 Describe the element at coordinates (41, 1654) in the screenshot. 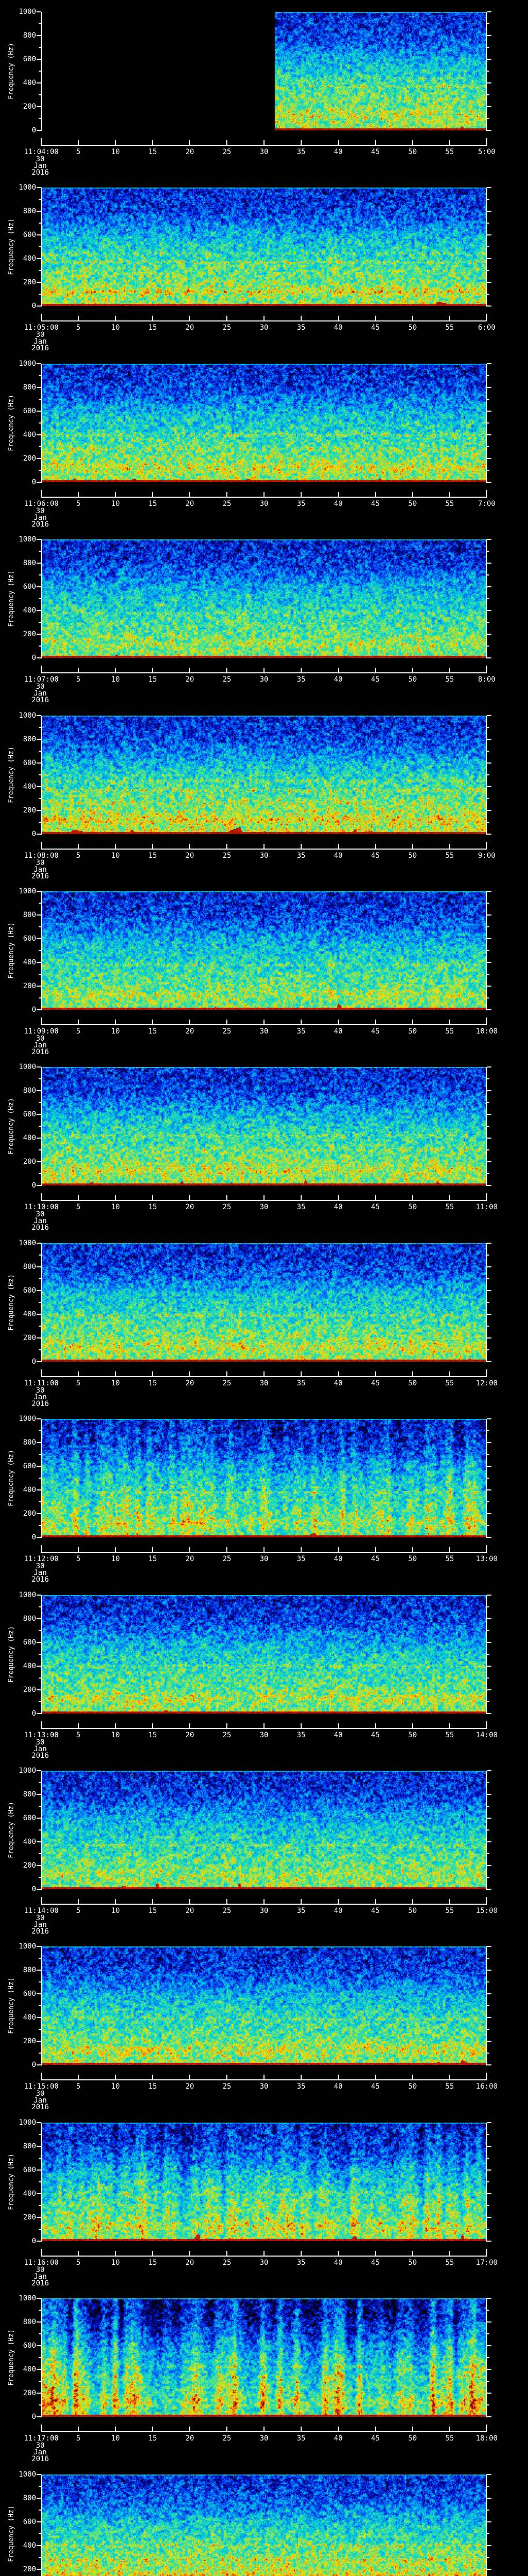

I see `y-axis-line-left` at that location.